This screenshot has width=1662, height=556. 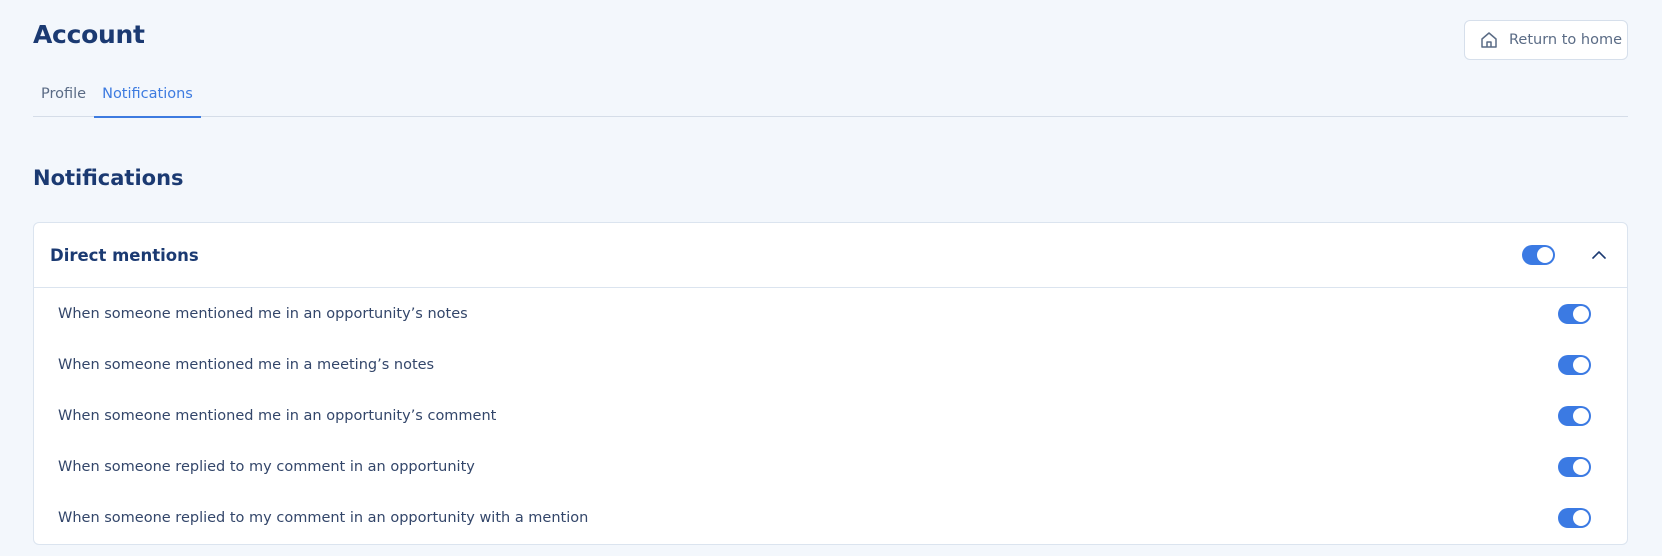 I want to click on return-to-home-button: Return to home, so click(x=1546, y=40).